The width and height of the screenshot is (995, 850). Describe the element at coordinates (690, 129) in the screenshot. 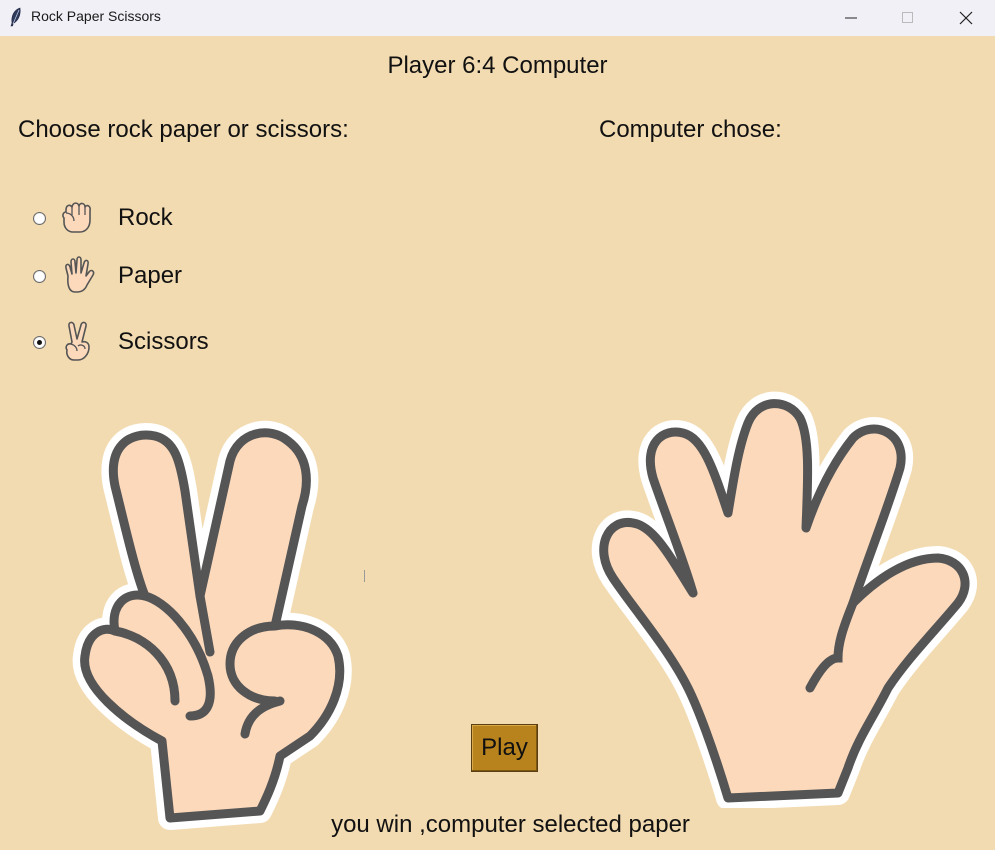

I see `computer-choice-label: Computer chose:` at that location.